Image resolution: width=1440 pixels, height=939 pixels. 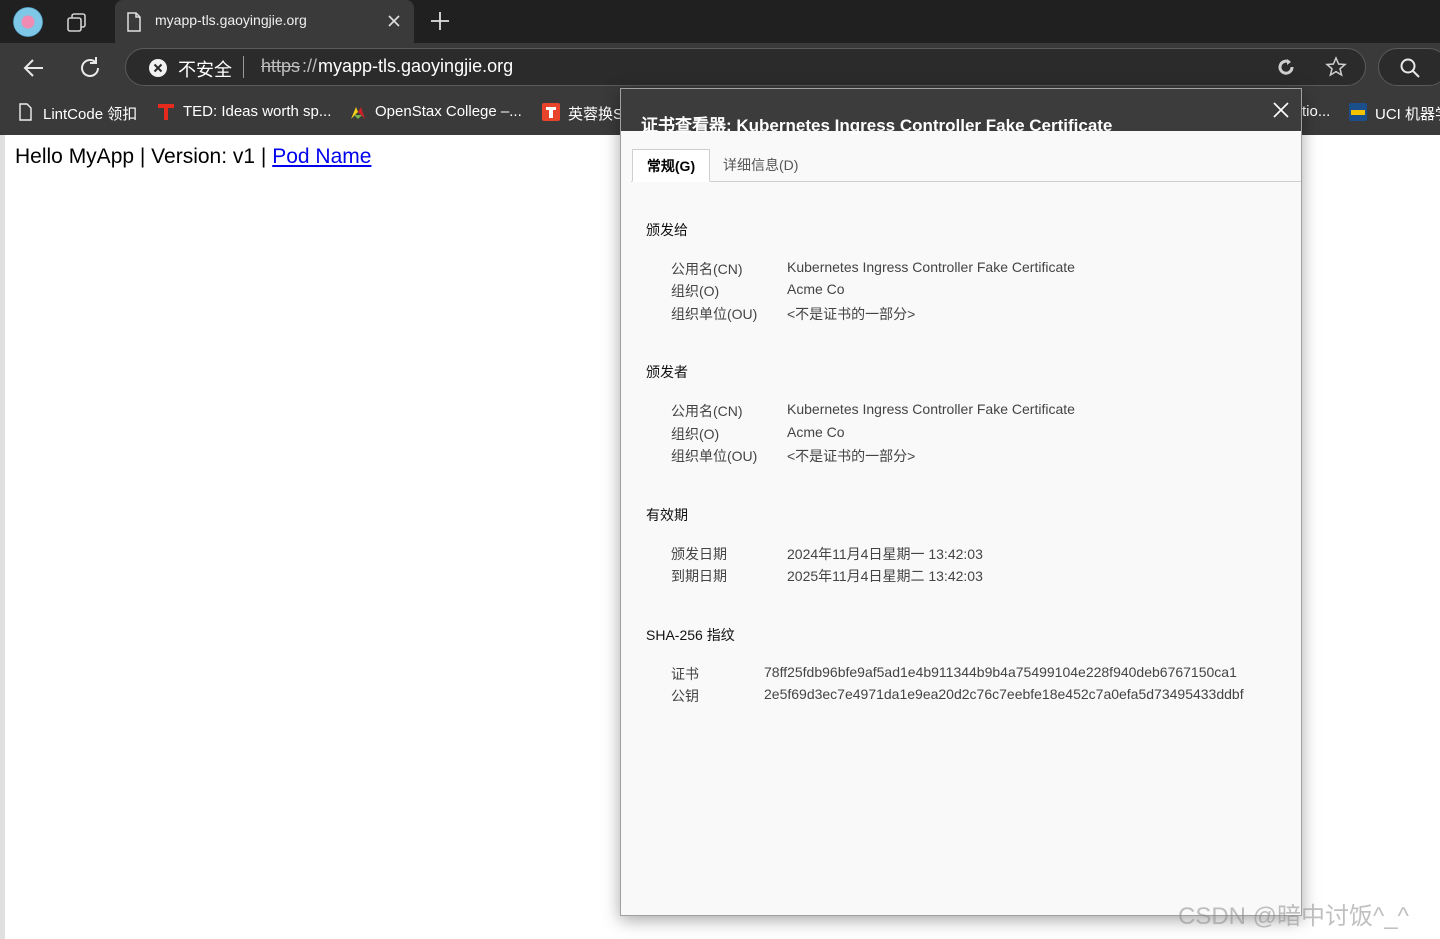 What do you see at coordinates (851, 314) in the screenshot?
I see `issued-to-ou-value: <不是证书的一部分>` at bounding box center [851, 314].